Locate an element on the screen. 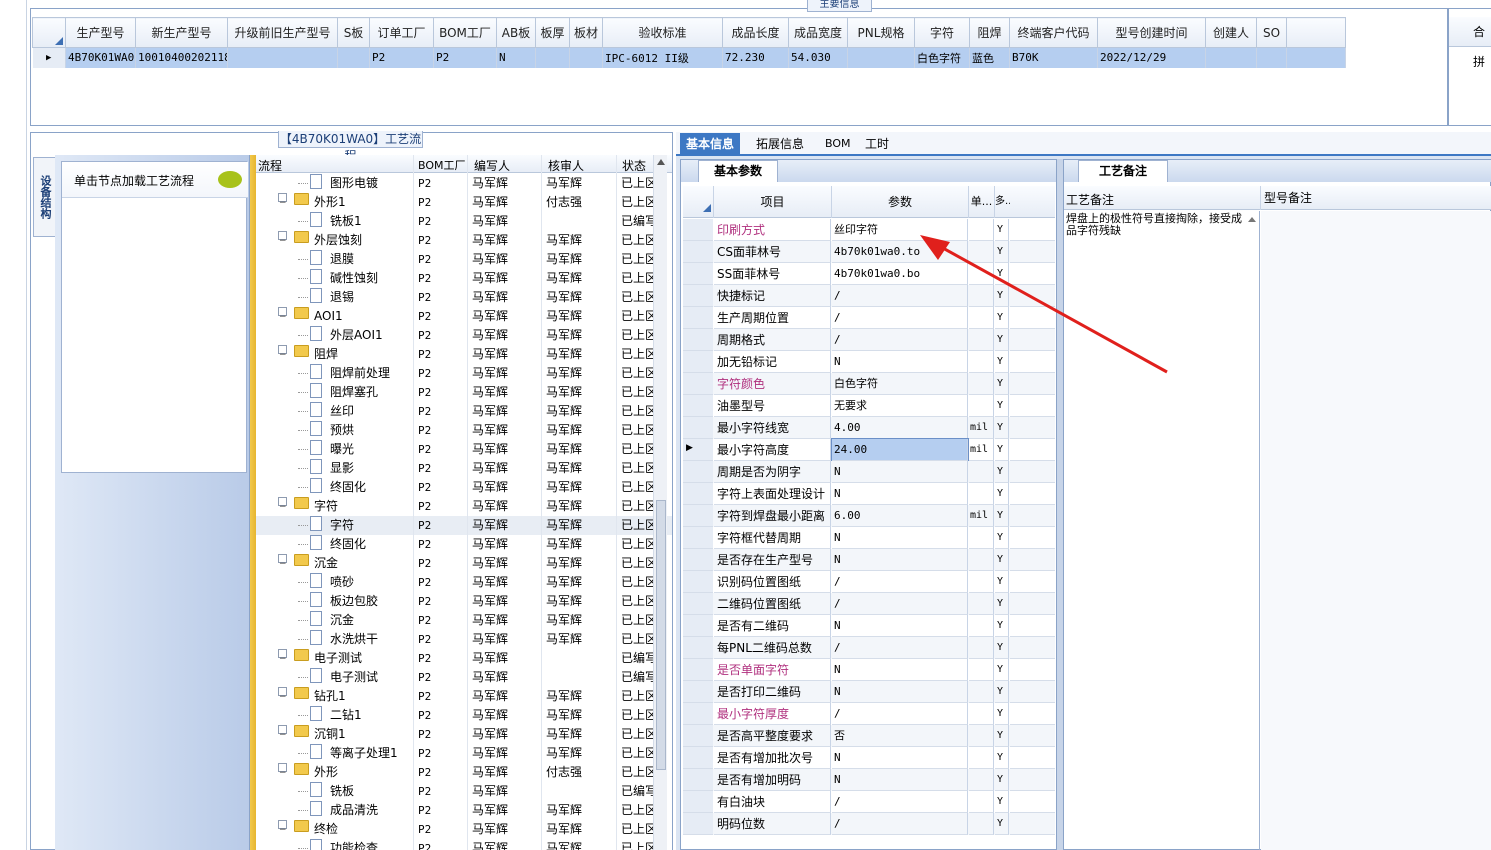  param-value: 否 is located at coordinates (900, 736).